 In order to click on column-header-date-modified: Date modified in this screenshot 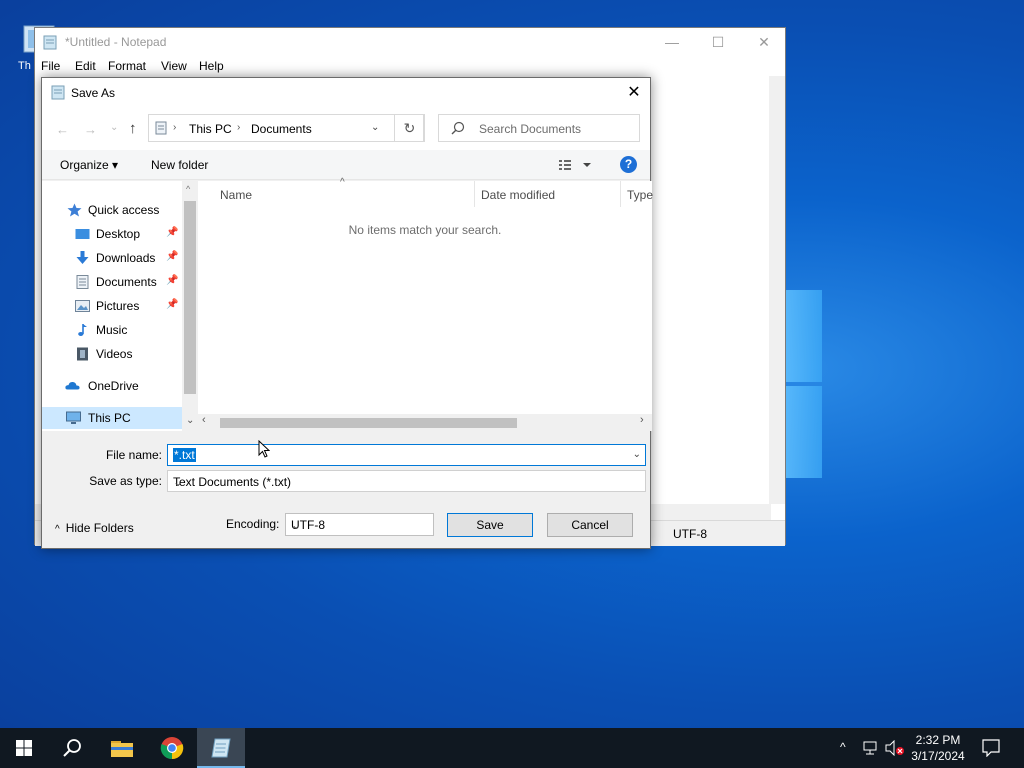, I will do `click(548, 194)`.